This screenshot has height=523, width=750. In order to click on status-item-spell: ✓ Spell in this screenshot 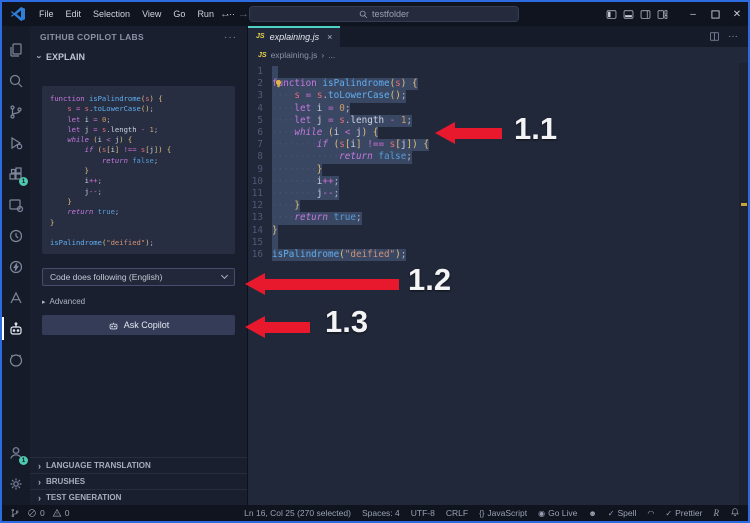, I will do `click(622, 513)`.